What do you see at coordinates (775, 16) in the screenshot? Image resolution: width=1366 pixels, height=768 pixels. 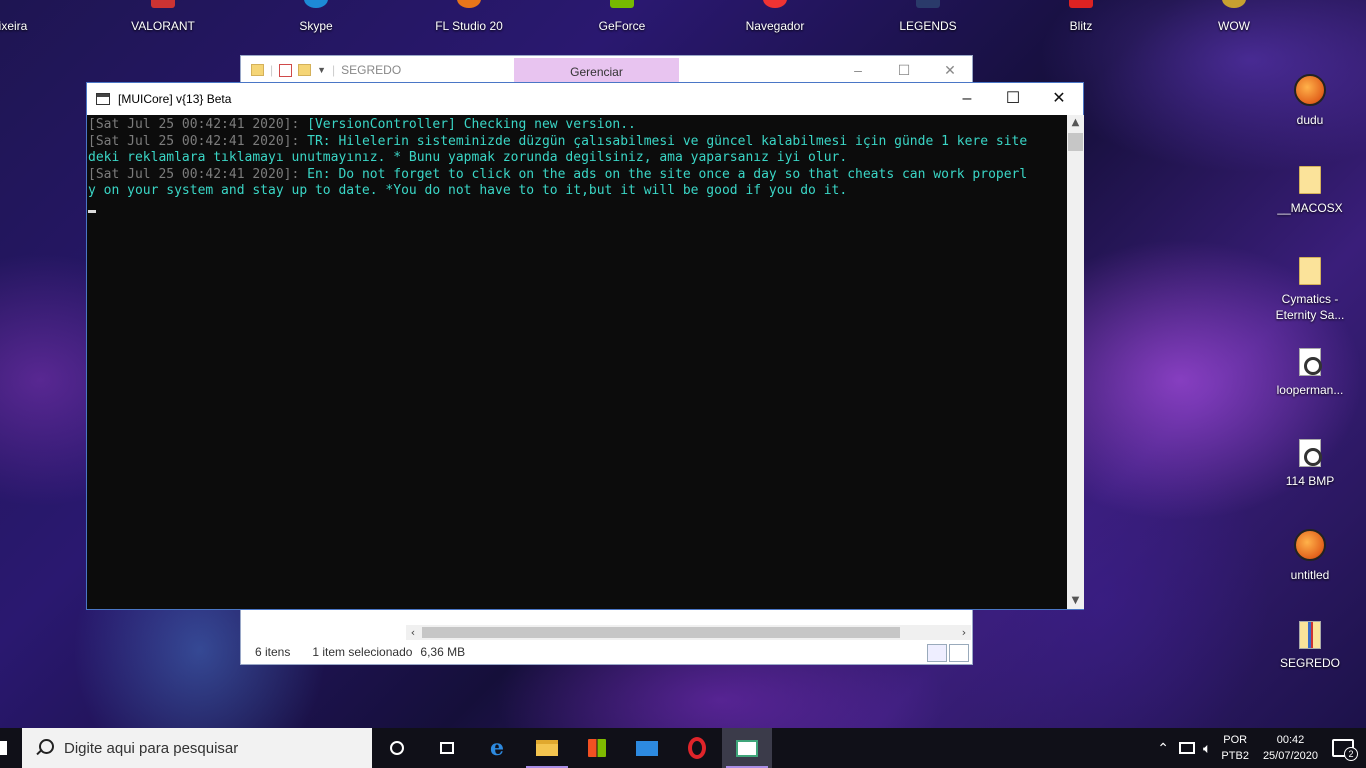 I see `desktop-icon-navegador: Navegador` at bounding box center [775, 16].